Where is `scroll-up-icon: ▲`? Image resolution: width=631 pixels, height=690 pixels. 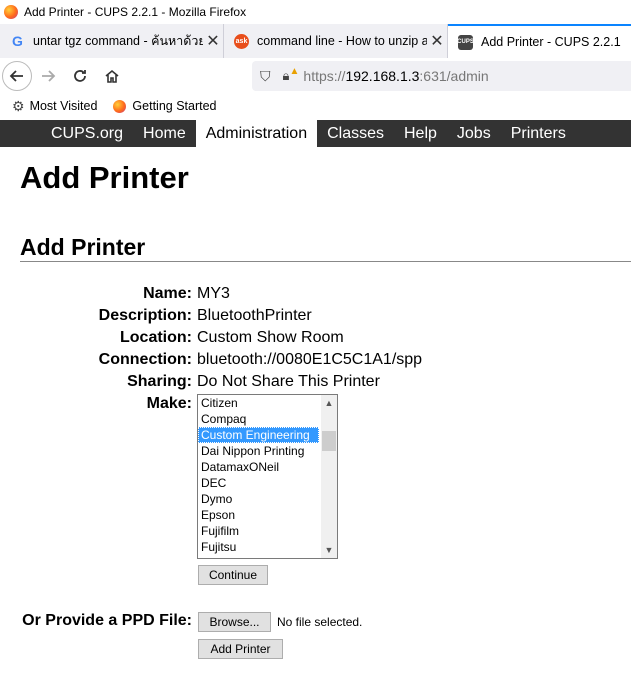
scroll-up-icon: ▲ is located at coordinates (329, 403).